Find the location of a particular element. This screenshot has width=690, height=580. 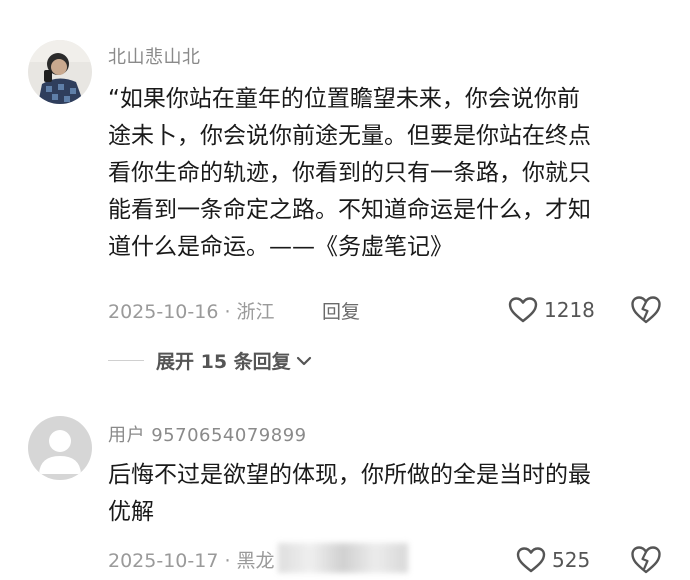

comment-line: 途未卜，你会说你前途无量。但要是你站在终点 is located at coordinates (349, 136).